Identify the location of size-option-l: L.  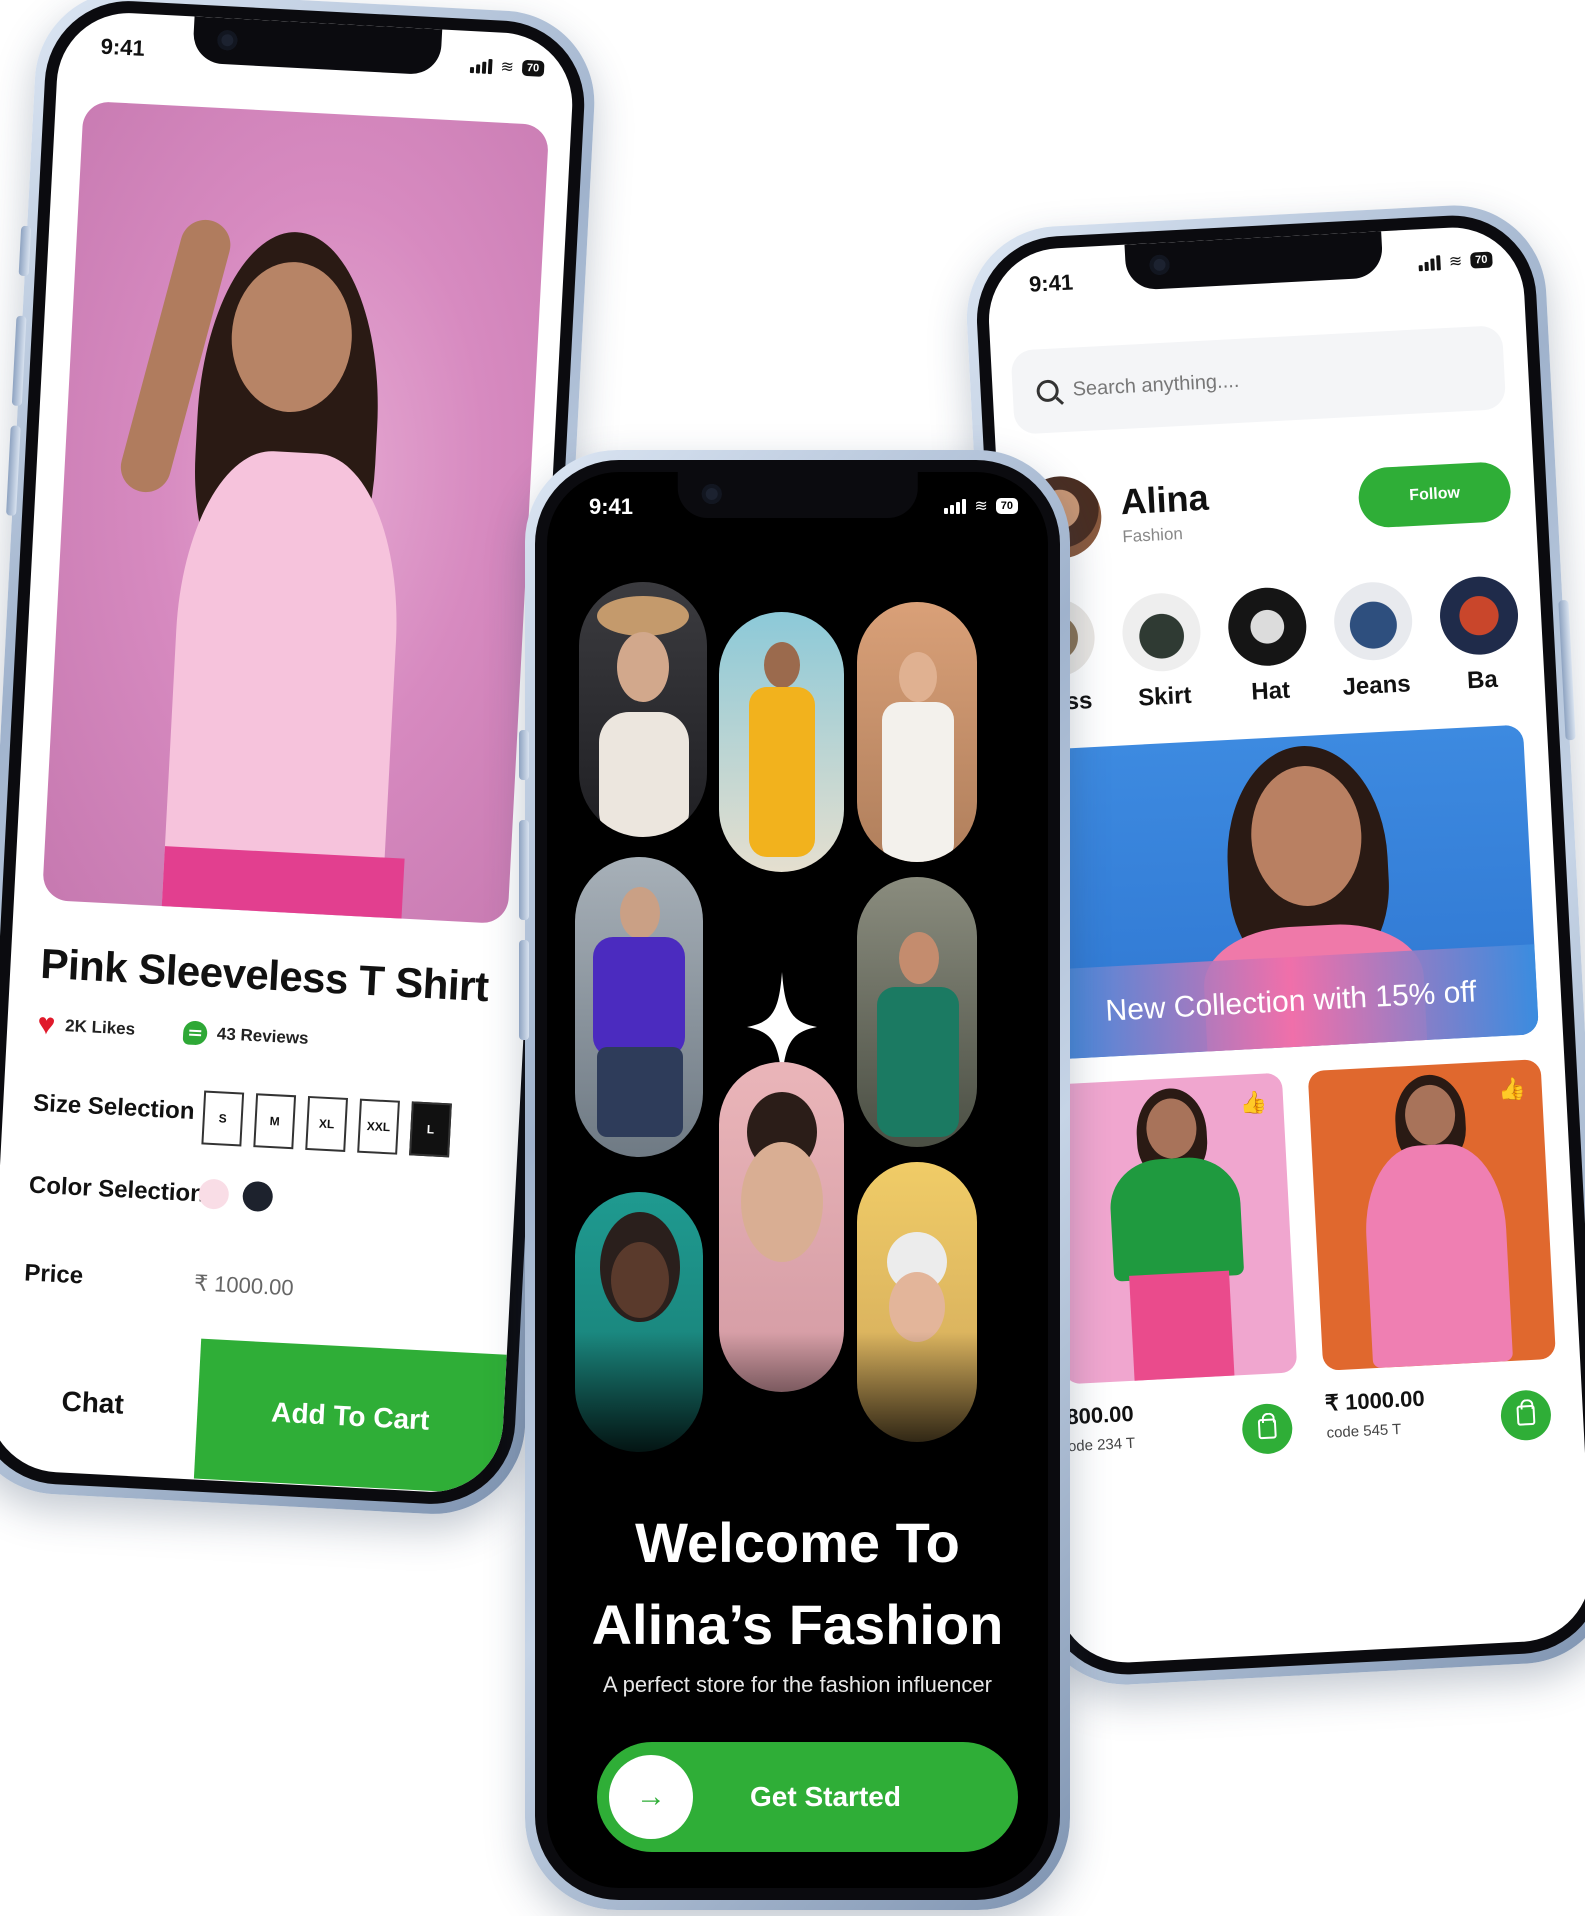
(430, 1129).